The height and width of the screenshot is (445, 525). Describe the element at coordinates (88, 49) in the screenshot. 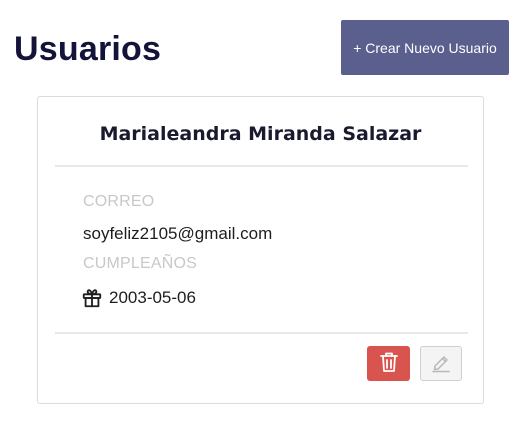

I see `page-title: Usuarios` at that location.